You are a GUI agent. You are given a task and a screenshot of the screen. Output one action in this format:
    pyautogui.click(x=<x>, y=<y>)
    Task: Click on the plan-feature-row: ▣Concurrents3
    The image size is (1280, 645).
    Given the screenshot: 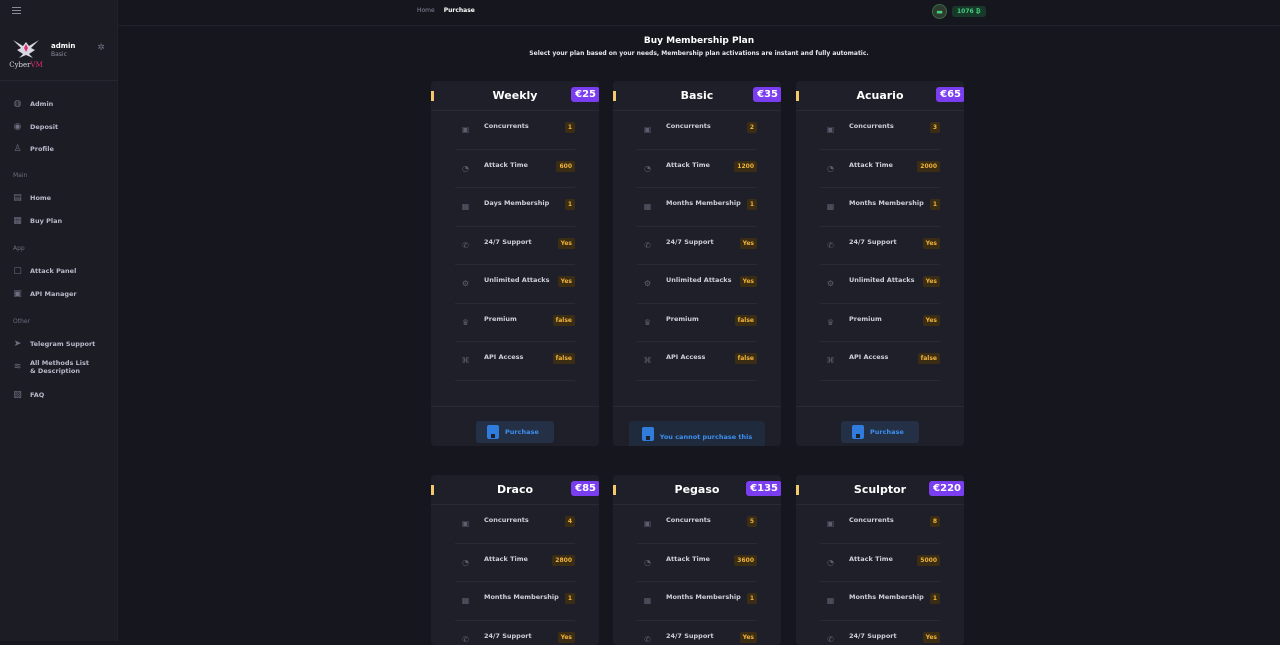 What is the action you would take?
    pyautogui.click(x=880, y=130)
    